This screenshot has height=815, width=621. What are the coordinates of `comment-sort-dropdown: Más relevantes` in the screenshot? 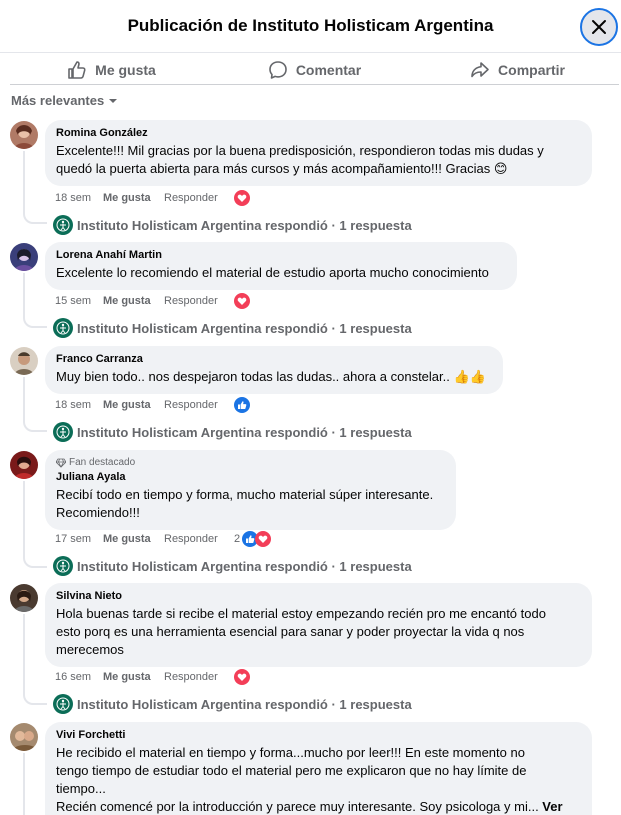 It's located at (64, 100).